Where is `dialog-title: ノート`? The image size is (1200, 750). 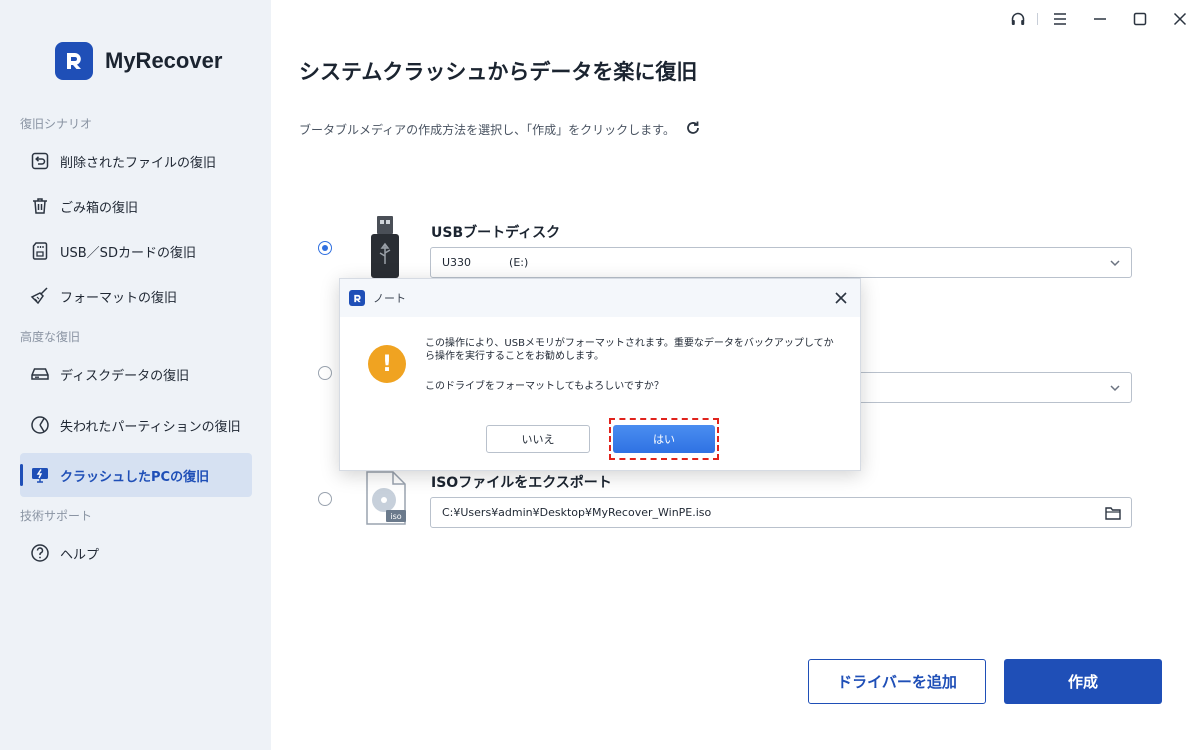
dialog-title: ノート is located at coordinates (389, 298).